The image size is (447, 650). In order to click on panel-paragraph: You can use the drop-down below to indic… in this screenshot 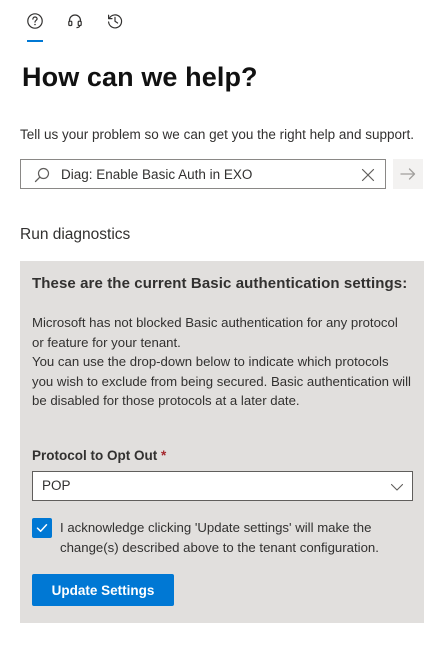, I will do `click(221, 381)`.